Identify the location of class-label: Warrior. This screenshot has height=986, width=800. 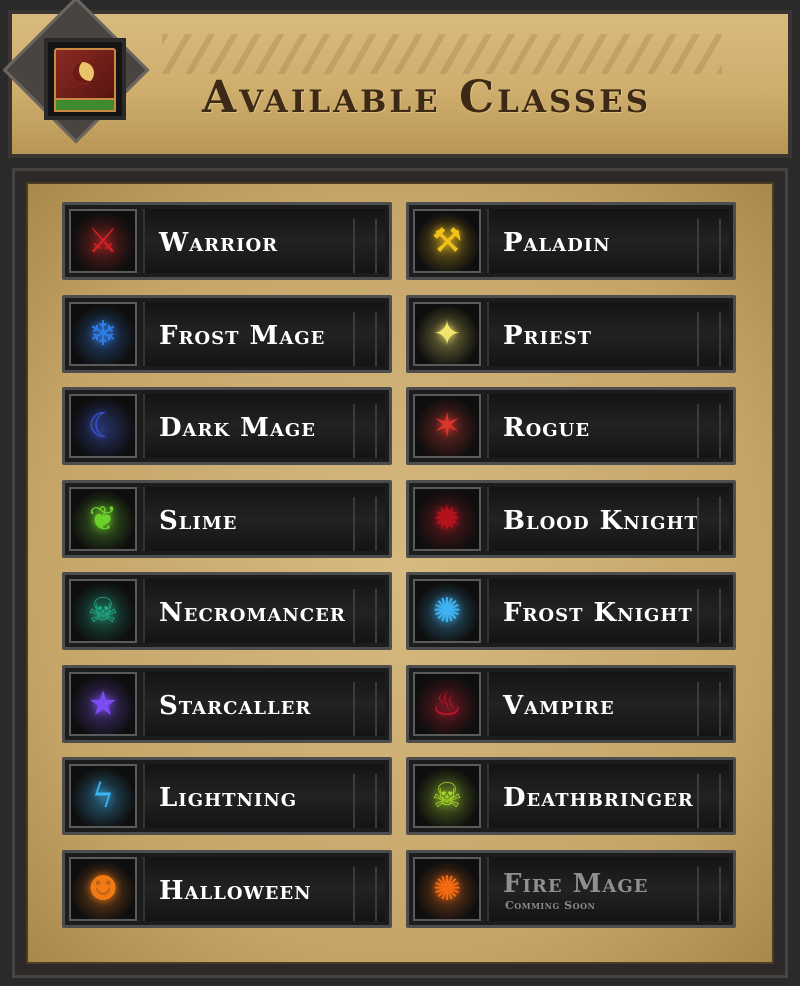
(219, 243).